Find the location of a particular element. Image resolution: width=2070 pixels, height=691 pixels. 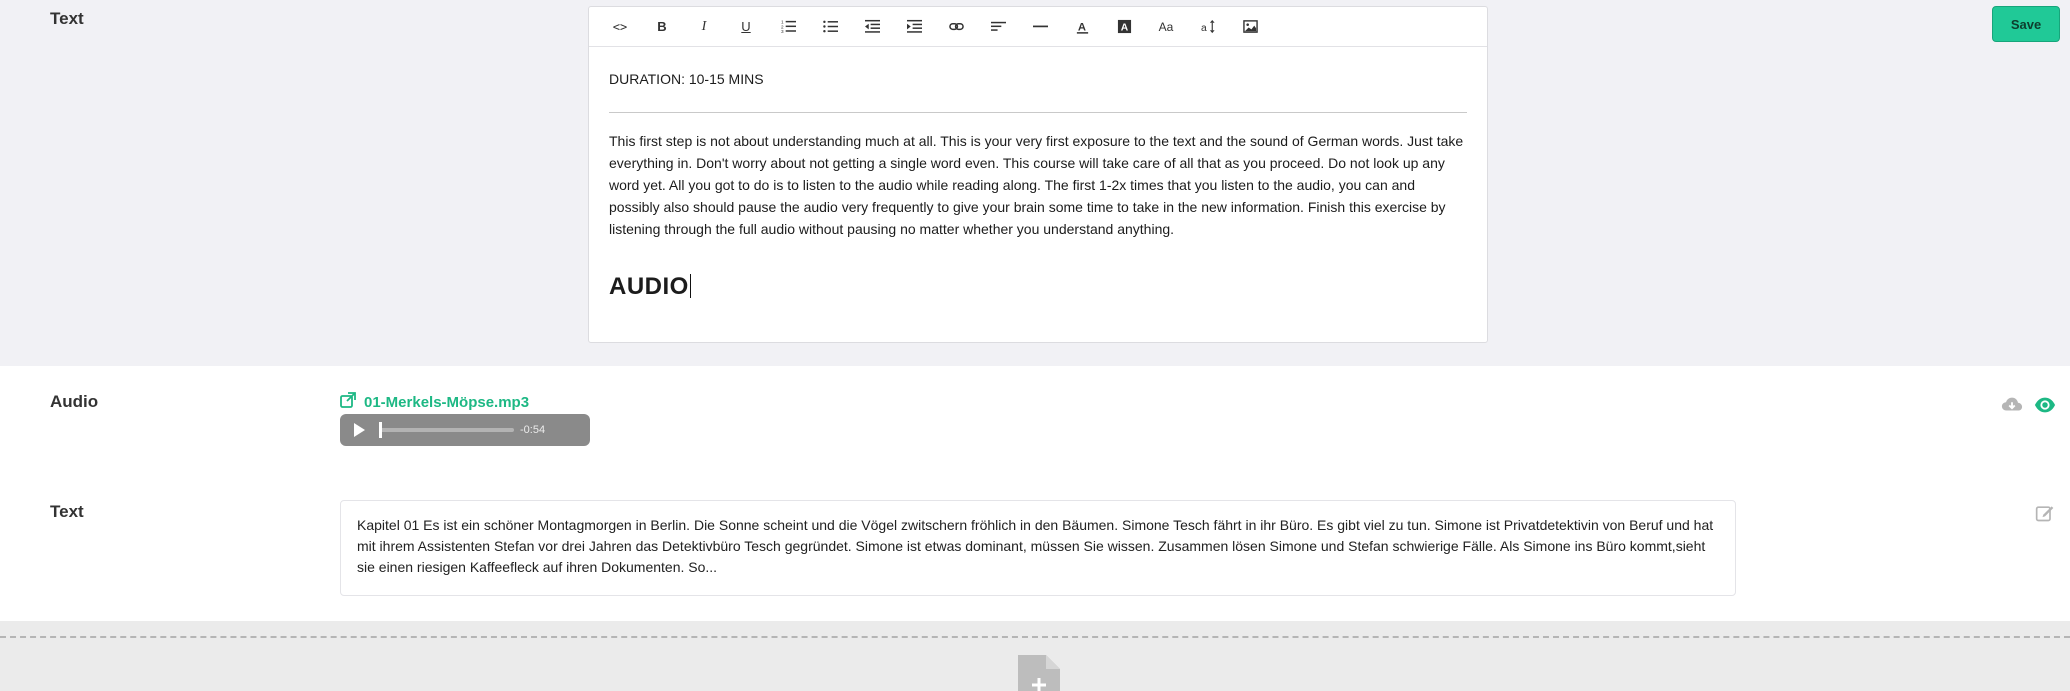

text-label: Text is located at coordinates (67, 511).